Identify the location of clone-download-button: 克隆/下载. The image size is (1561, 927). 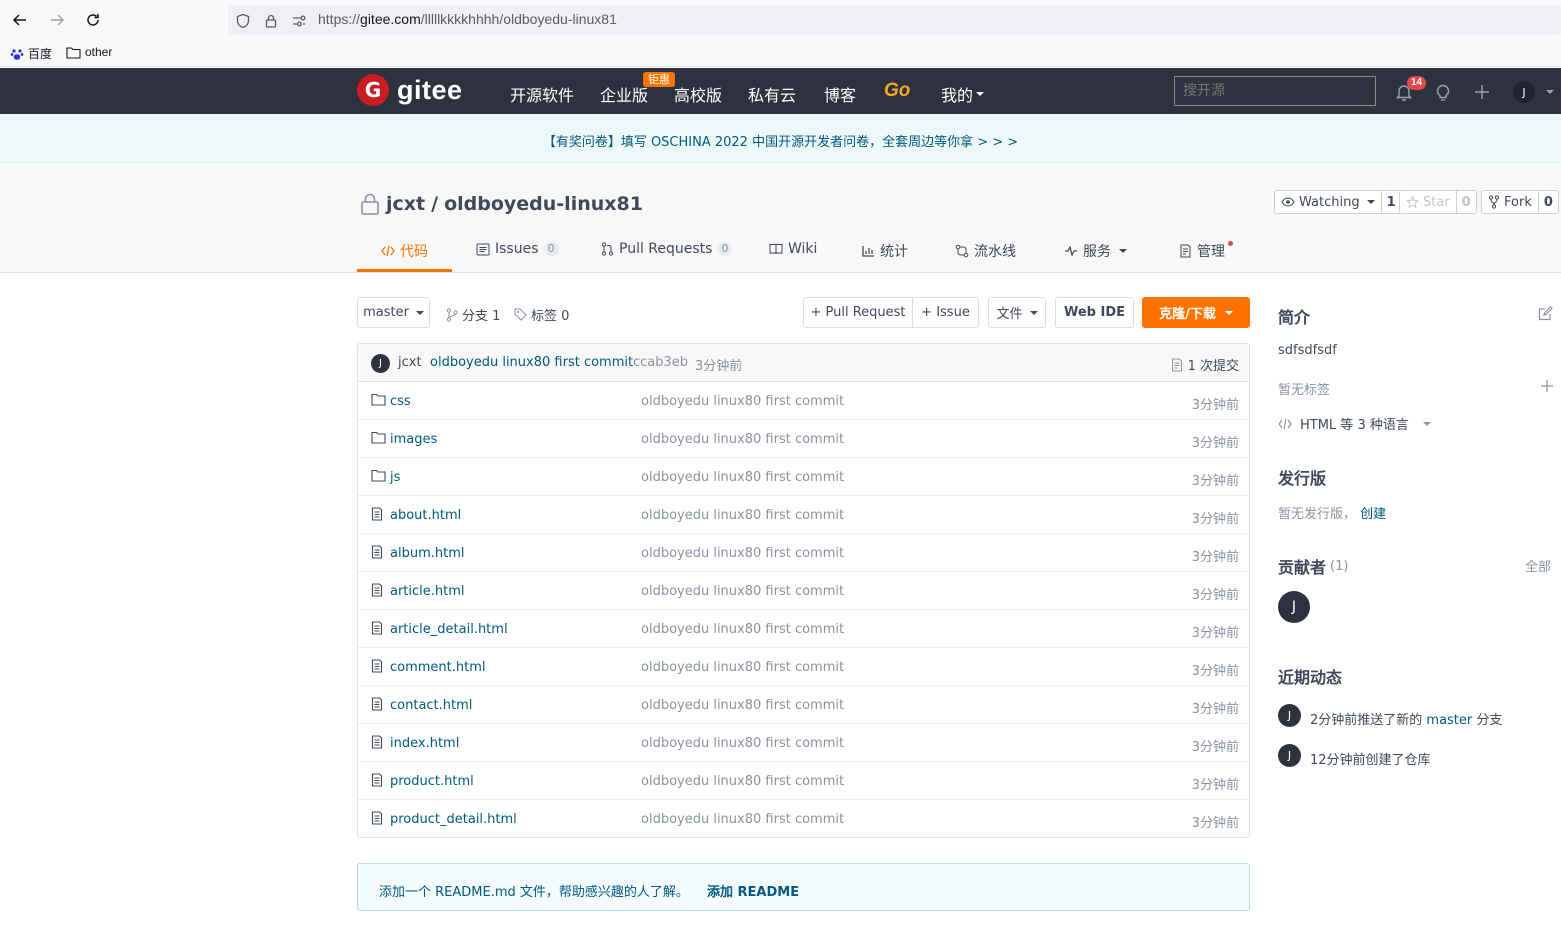
(1196, 312).